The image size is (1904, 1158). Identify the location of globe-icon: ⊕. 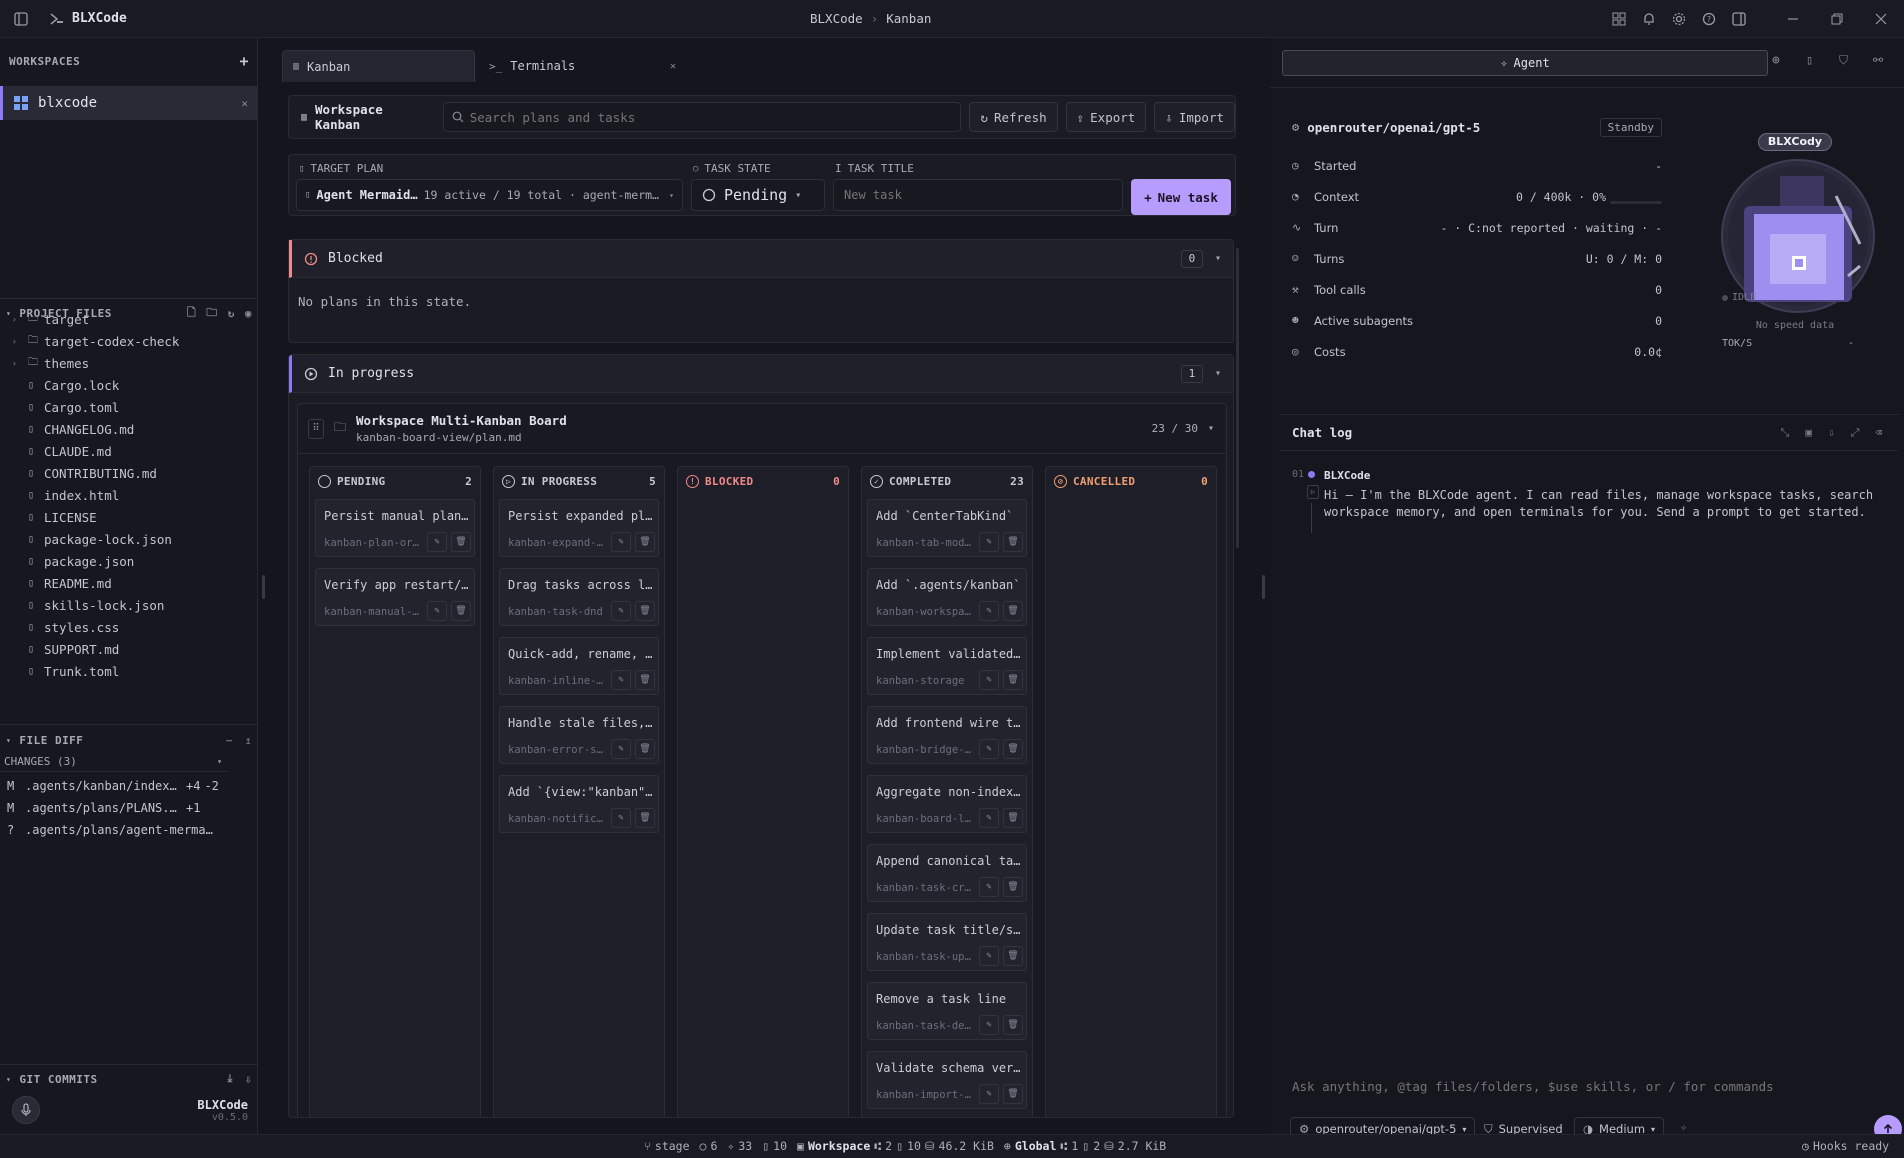
(1776, 60).